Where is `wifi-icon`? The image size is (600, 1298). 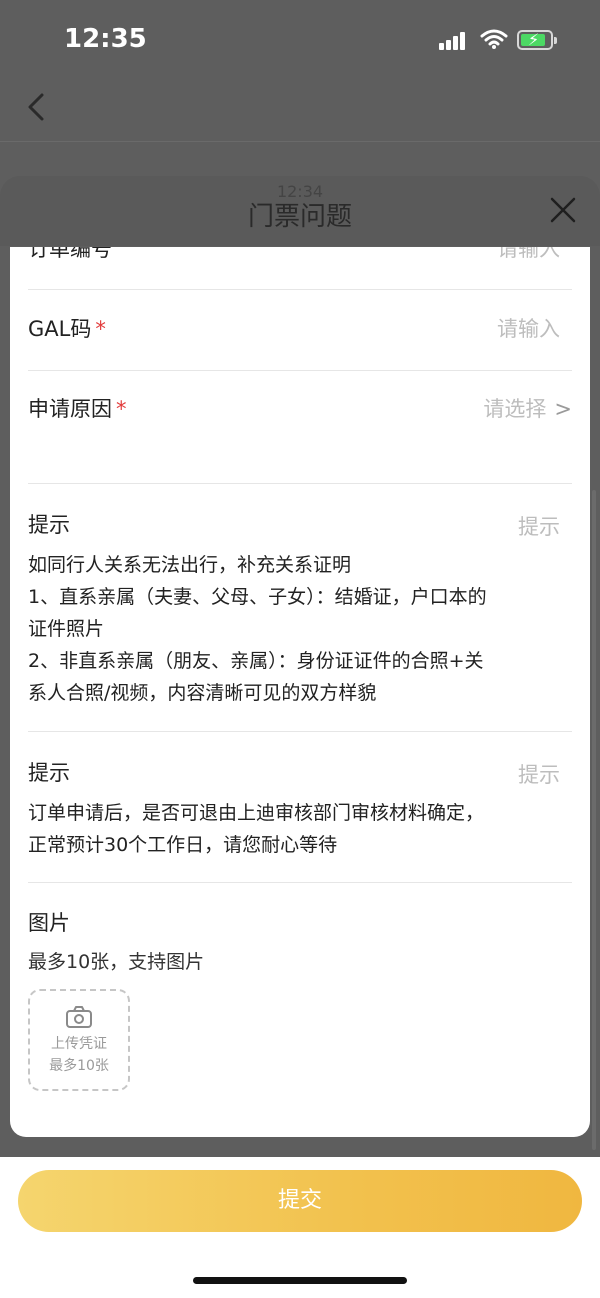
wifi-icon is located at coordinates (494, 39).